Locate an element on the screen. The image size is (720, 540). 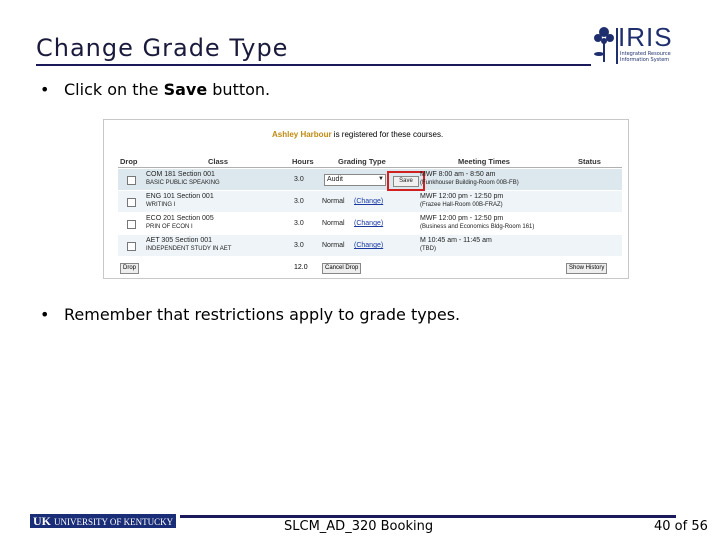
class-title: BASIC PUBLIC SPEAKING is located at coordinates (183, 183).